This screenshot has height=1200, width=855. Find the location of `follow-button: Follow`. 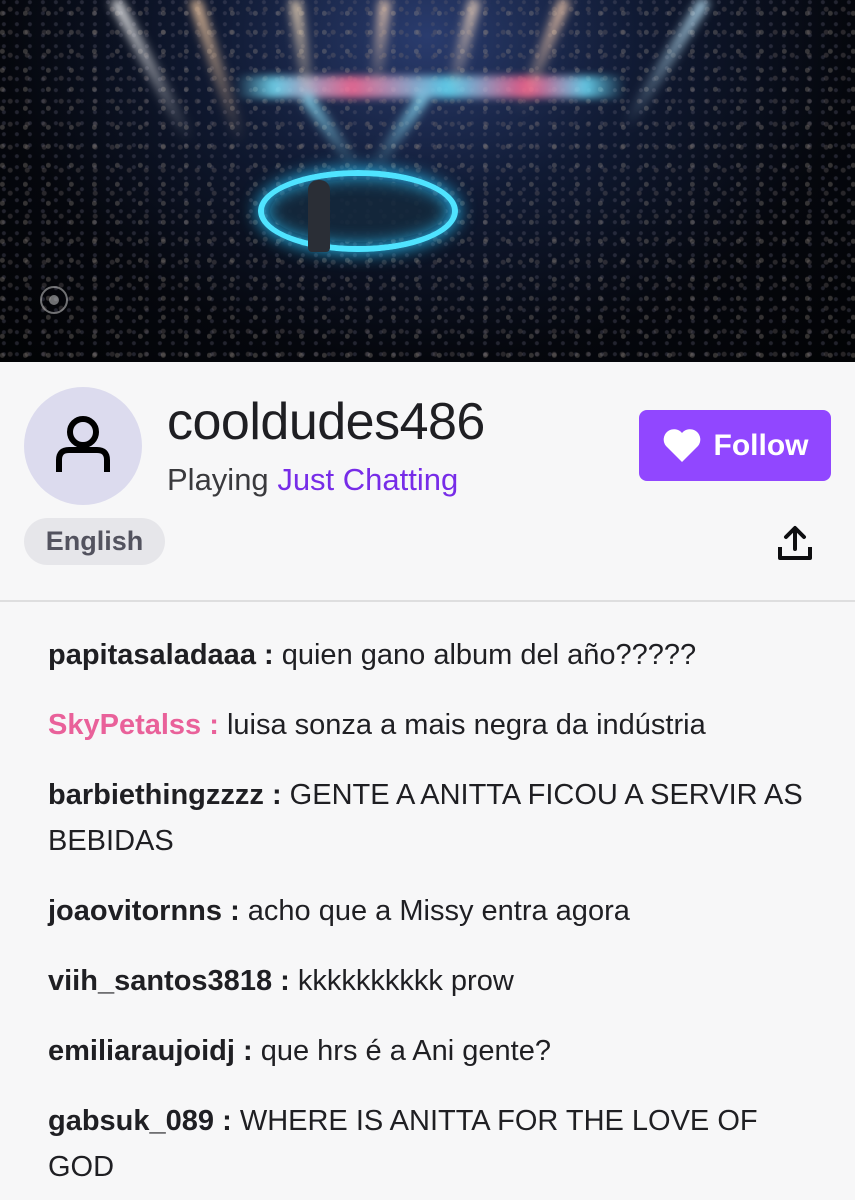

follow-button: Follow is located at coordinates (735, 445).